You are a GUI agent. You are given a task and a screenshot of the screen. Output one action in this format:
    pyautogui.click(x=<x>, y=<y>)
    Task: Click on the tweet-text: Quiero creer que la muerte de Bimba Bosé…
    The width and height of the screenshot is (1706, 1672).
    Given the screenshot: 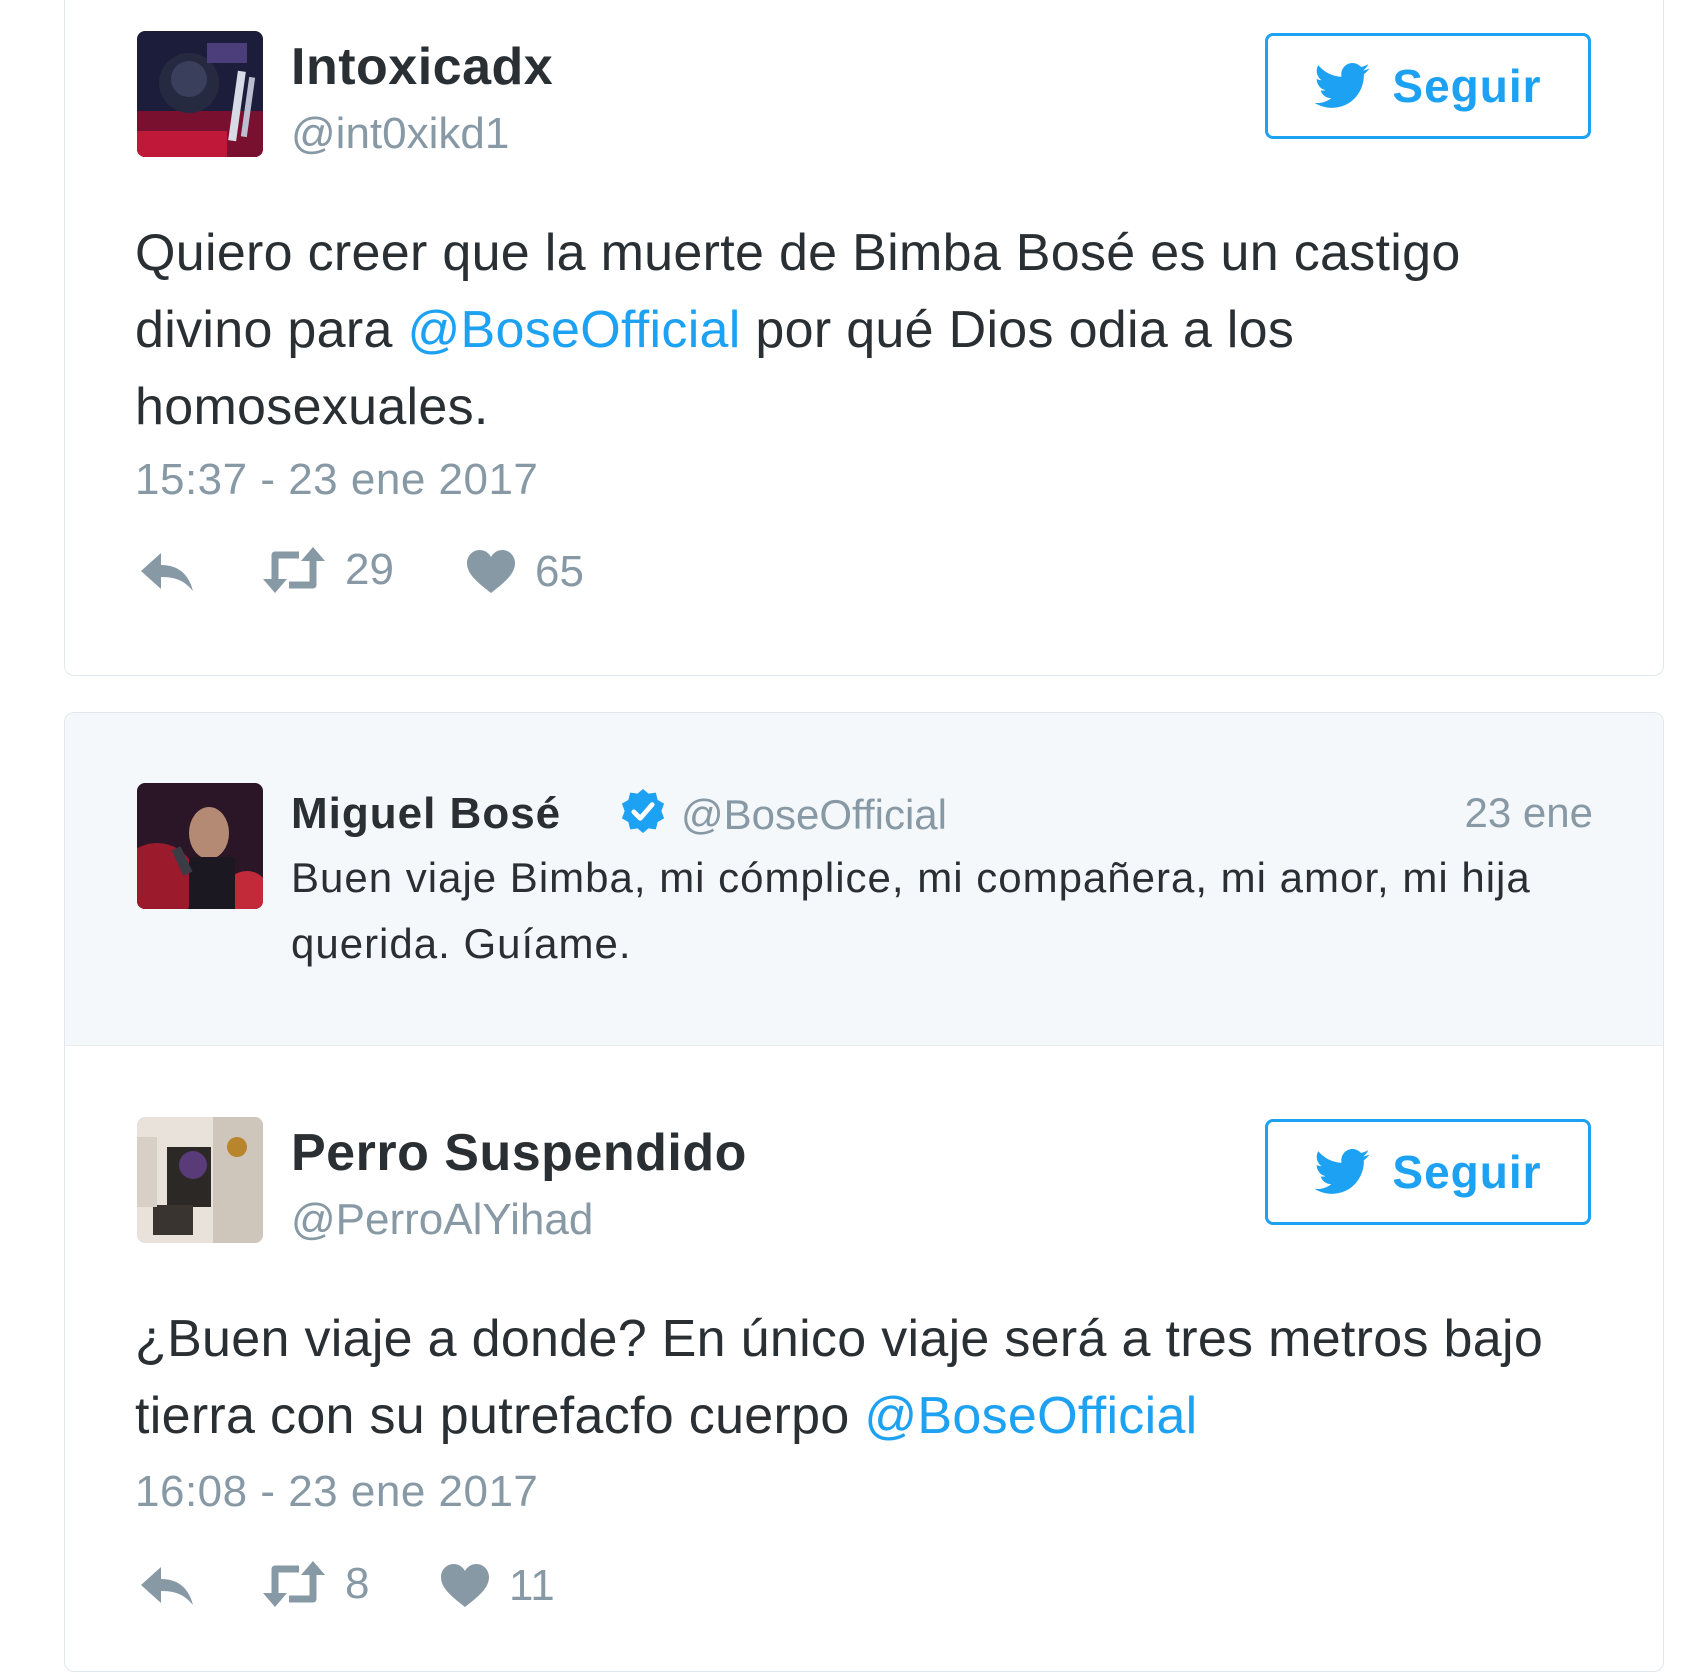 What is the action you would take?
    pyautogui.click(x=865, y=330)
    